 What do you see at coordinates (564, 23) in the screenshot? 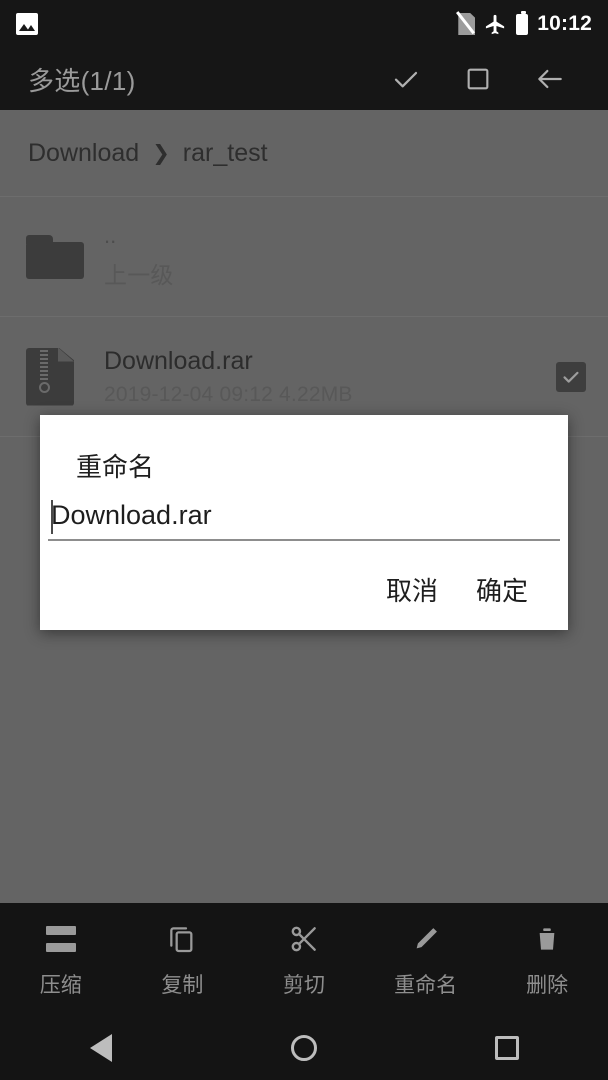
I see `clock: 10:12` at bounding box center [564, 23].